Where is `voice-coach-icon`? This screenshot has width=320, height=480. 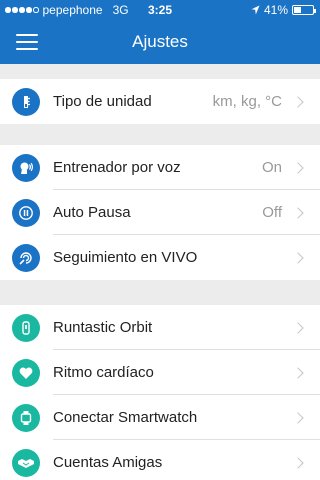
voice-coach-icon is located at coordinates (26, 167).